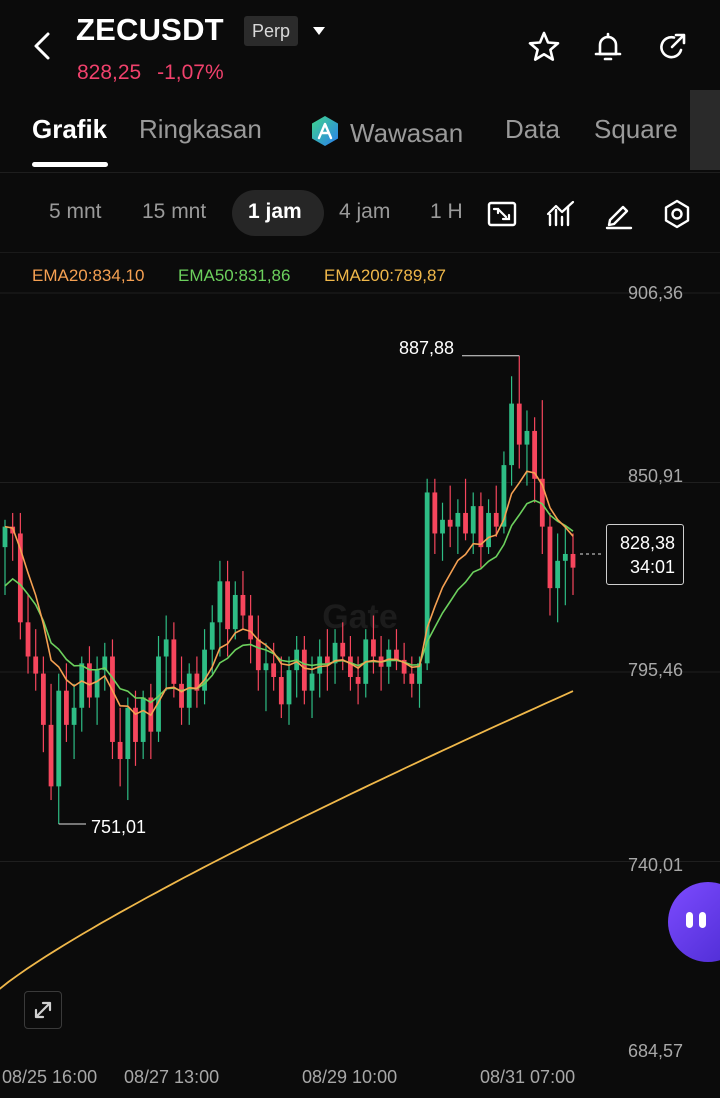 Image resolution: width=720 pixels, height=1098 pixels. What do you see at coordinates (705, 130) in the screenshot?
I see `tabs-overflow-edge` at bounding box center [705, 130].